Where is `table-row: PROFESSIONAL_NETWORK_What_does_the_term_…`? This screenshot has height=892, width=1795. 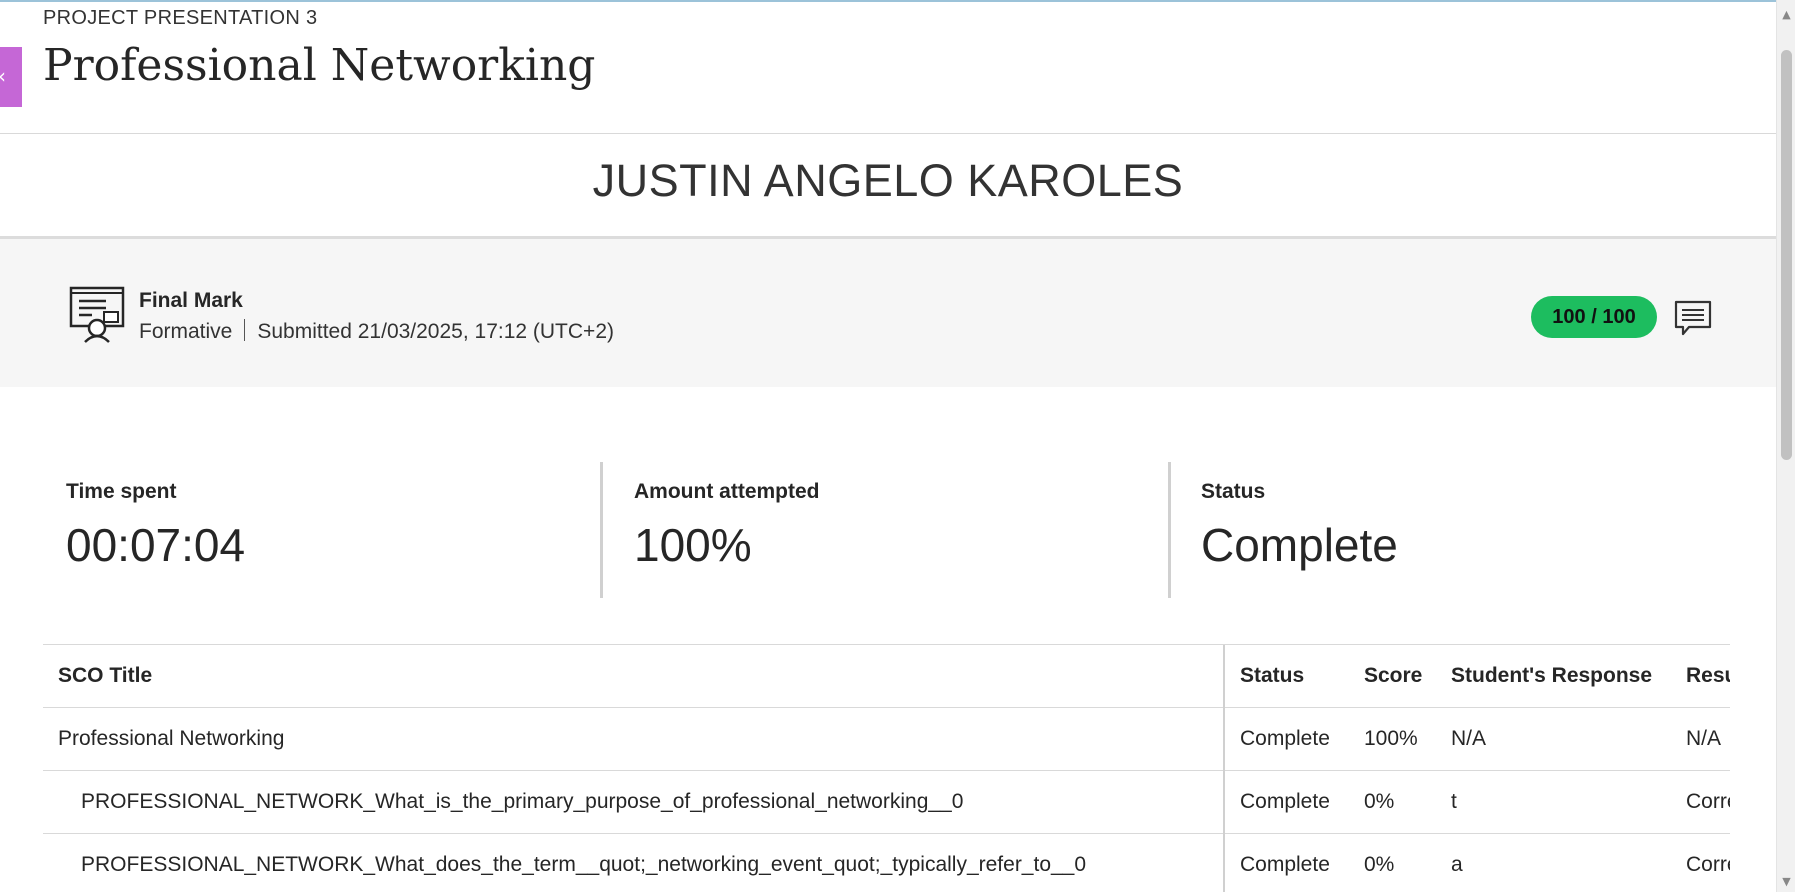
table-row: PROFESSIONAL_NETWORK_What_does_the_term_… is located at coordinates (886, 862).